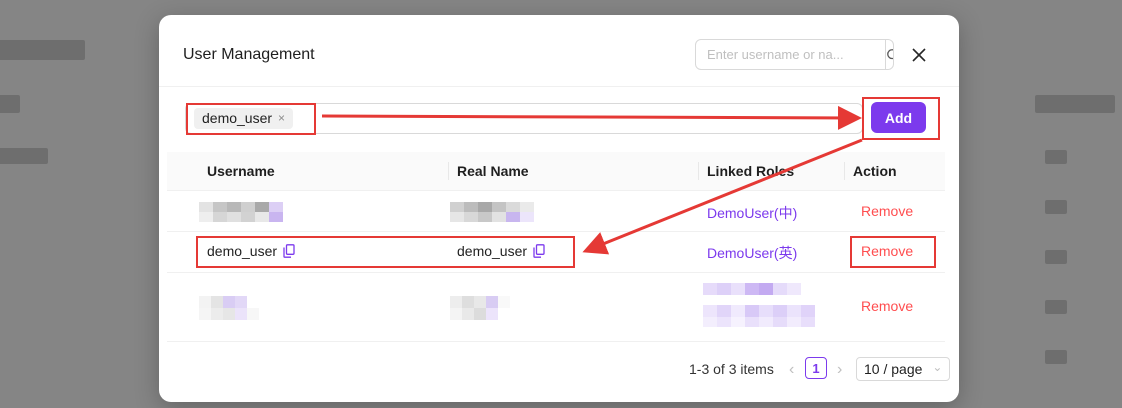  I want to click on redacted-linked-roles, so click(764, 309).